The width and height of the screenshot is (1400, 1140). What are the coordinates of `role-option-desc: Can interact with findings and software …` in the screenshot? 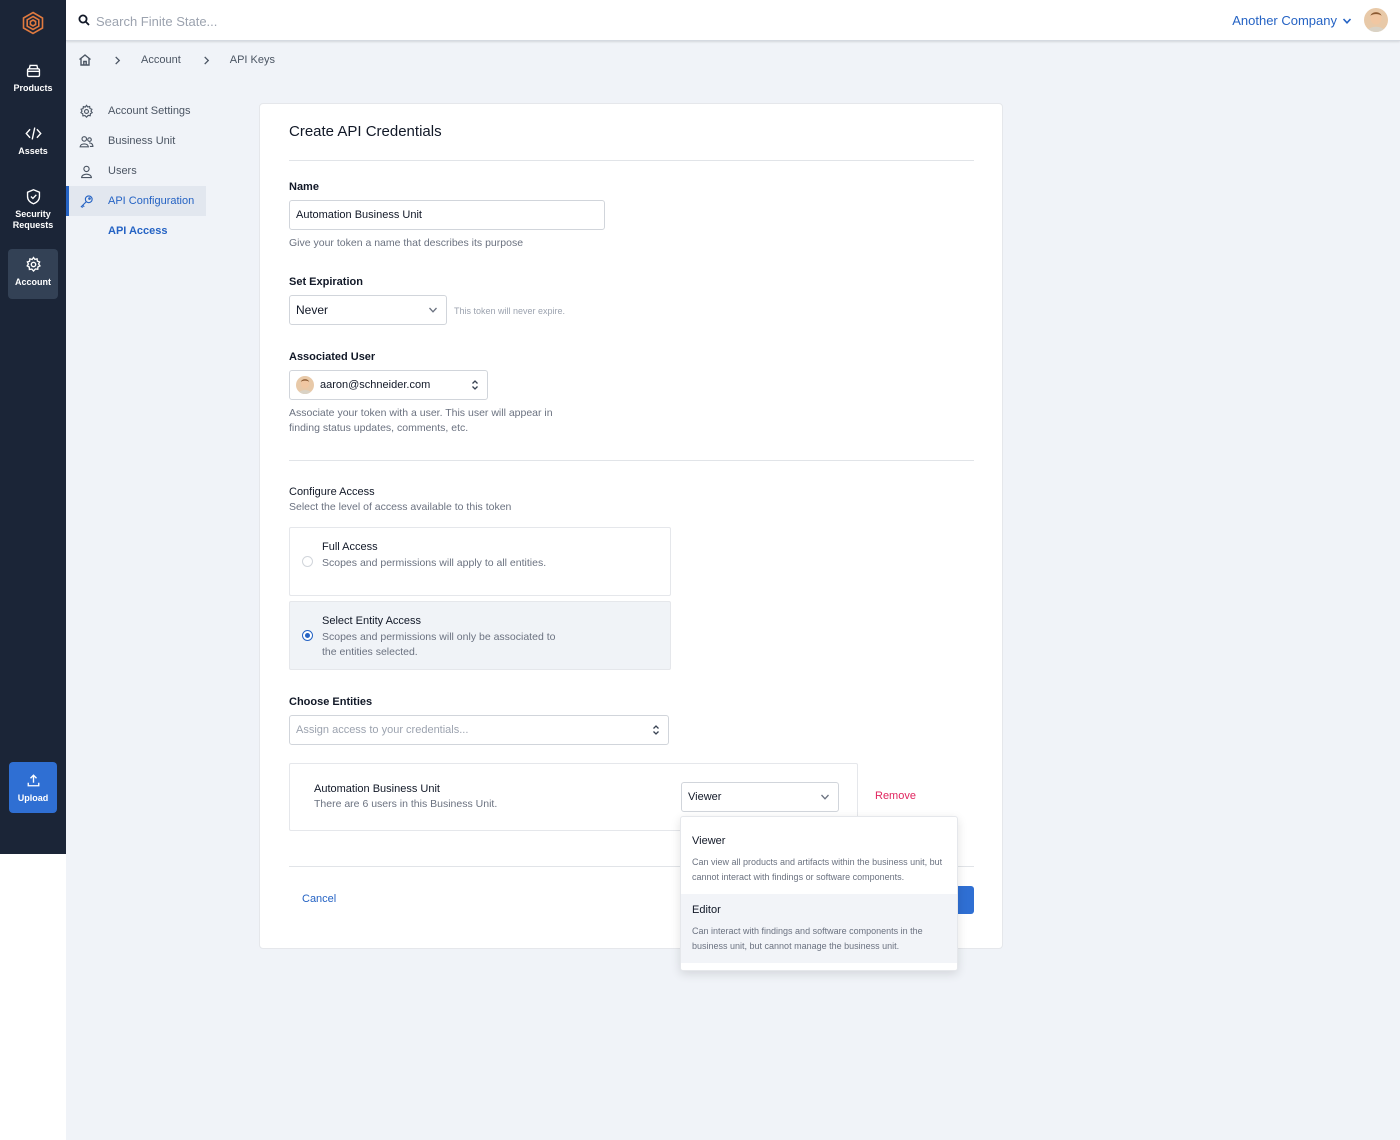 It's located at (807, 938).